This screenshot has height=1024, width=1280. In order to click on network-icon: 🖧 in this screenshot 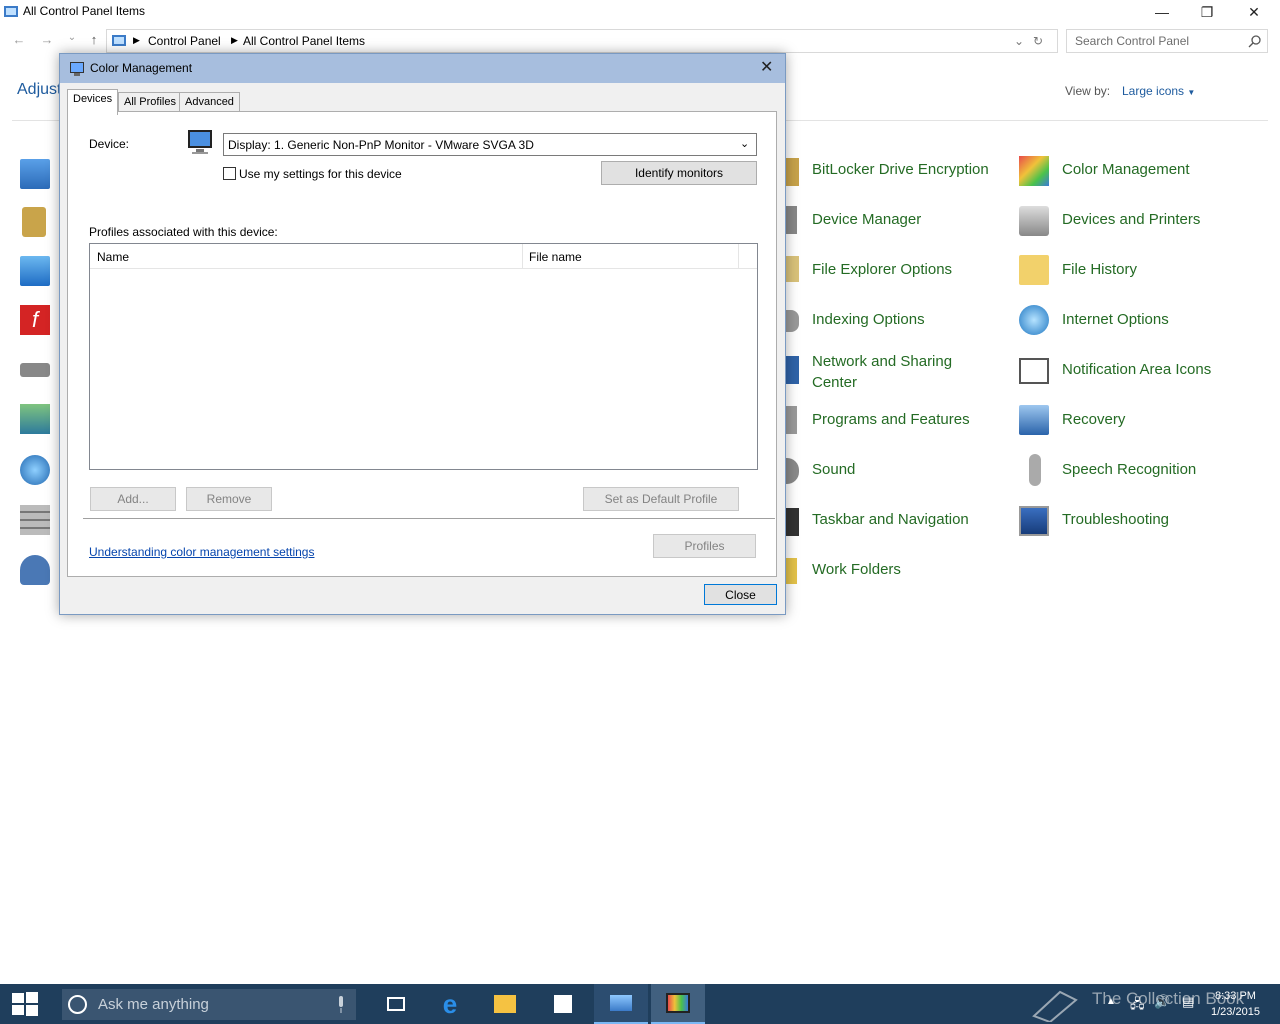, I will do `click(1137, 1006)`.